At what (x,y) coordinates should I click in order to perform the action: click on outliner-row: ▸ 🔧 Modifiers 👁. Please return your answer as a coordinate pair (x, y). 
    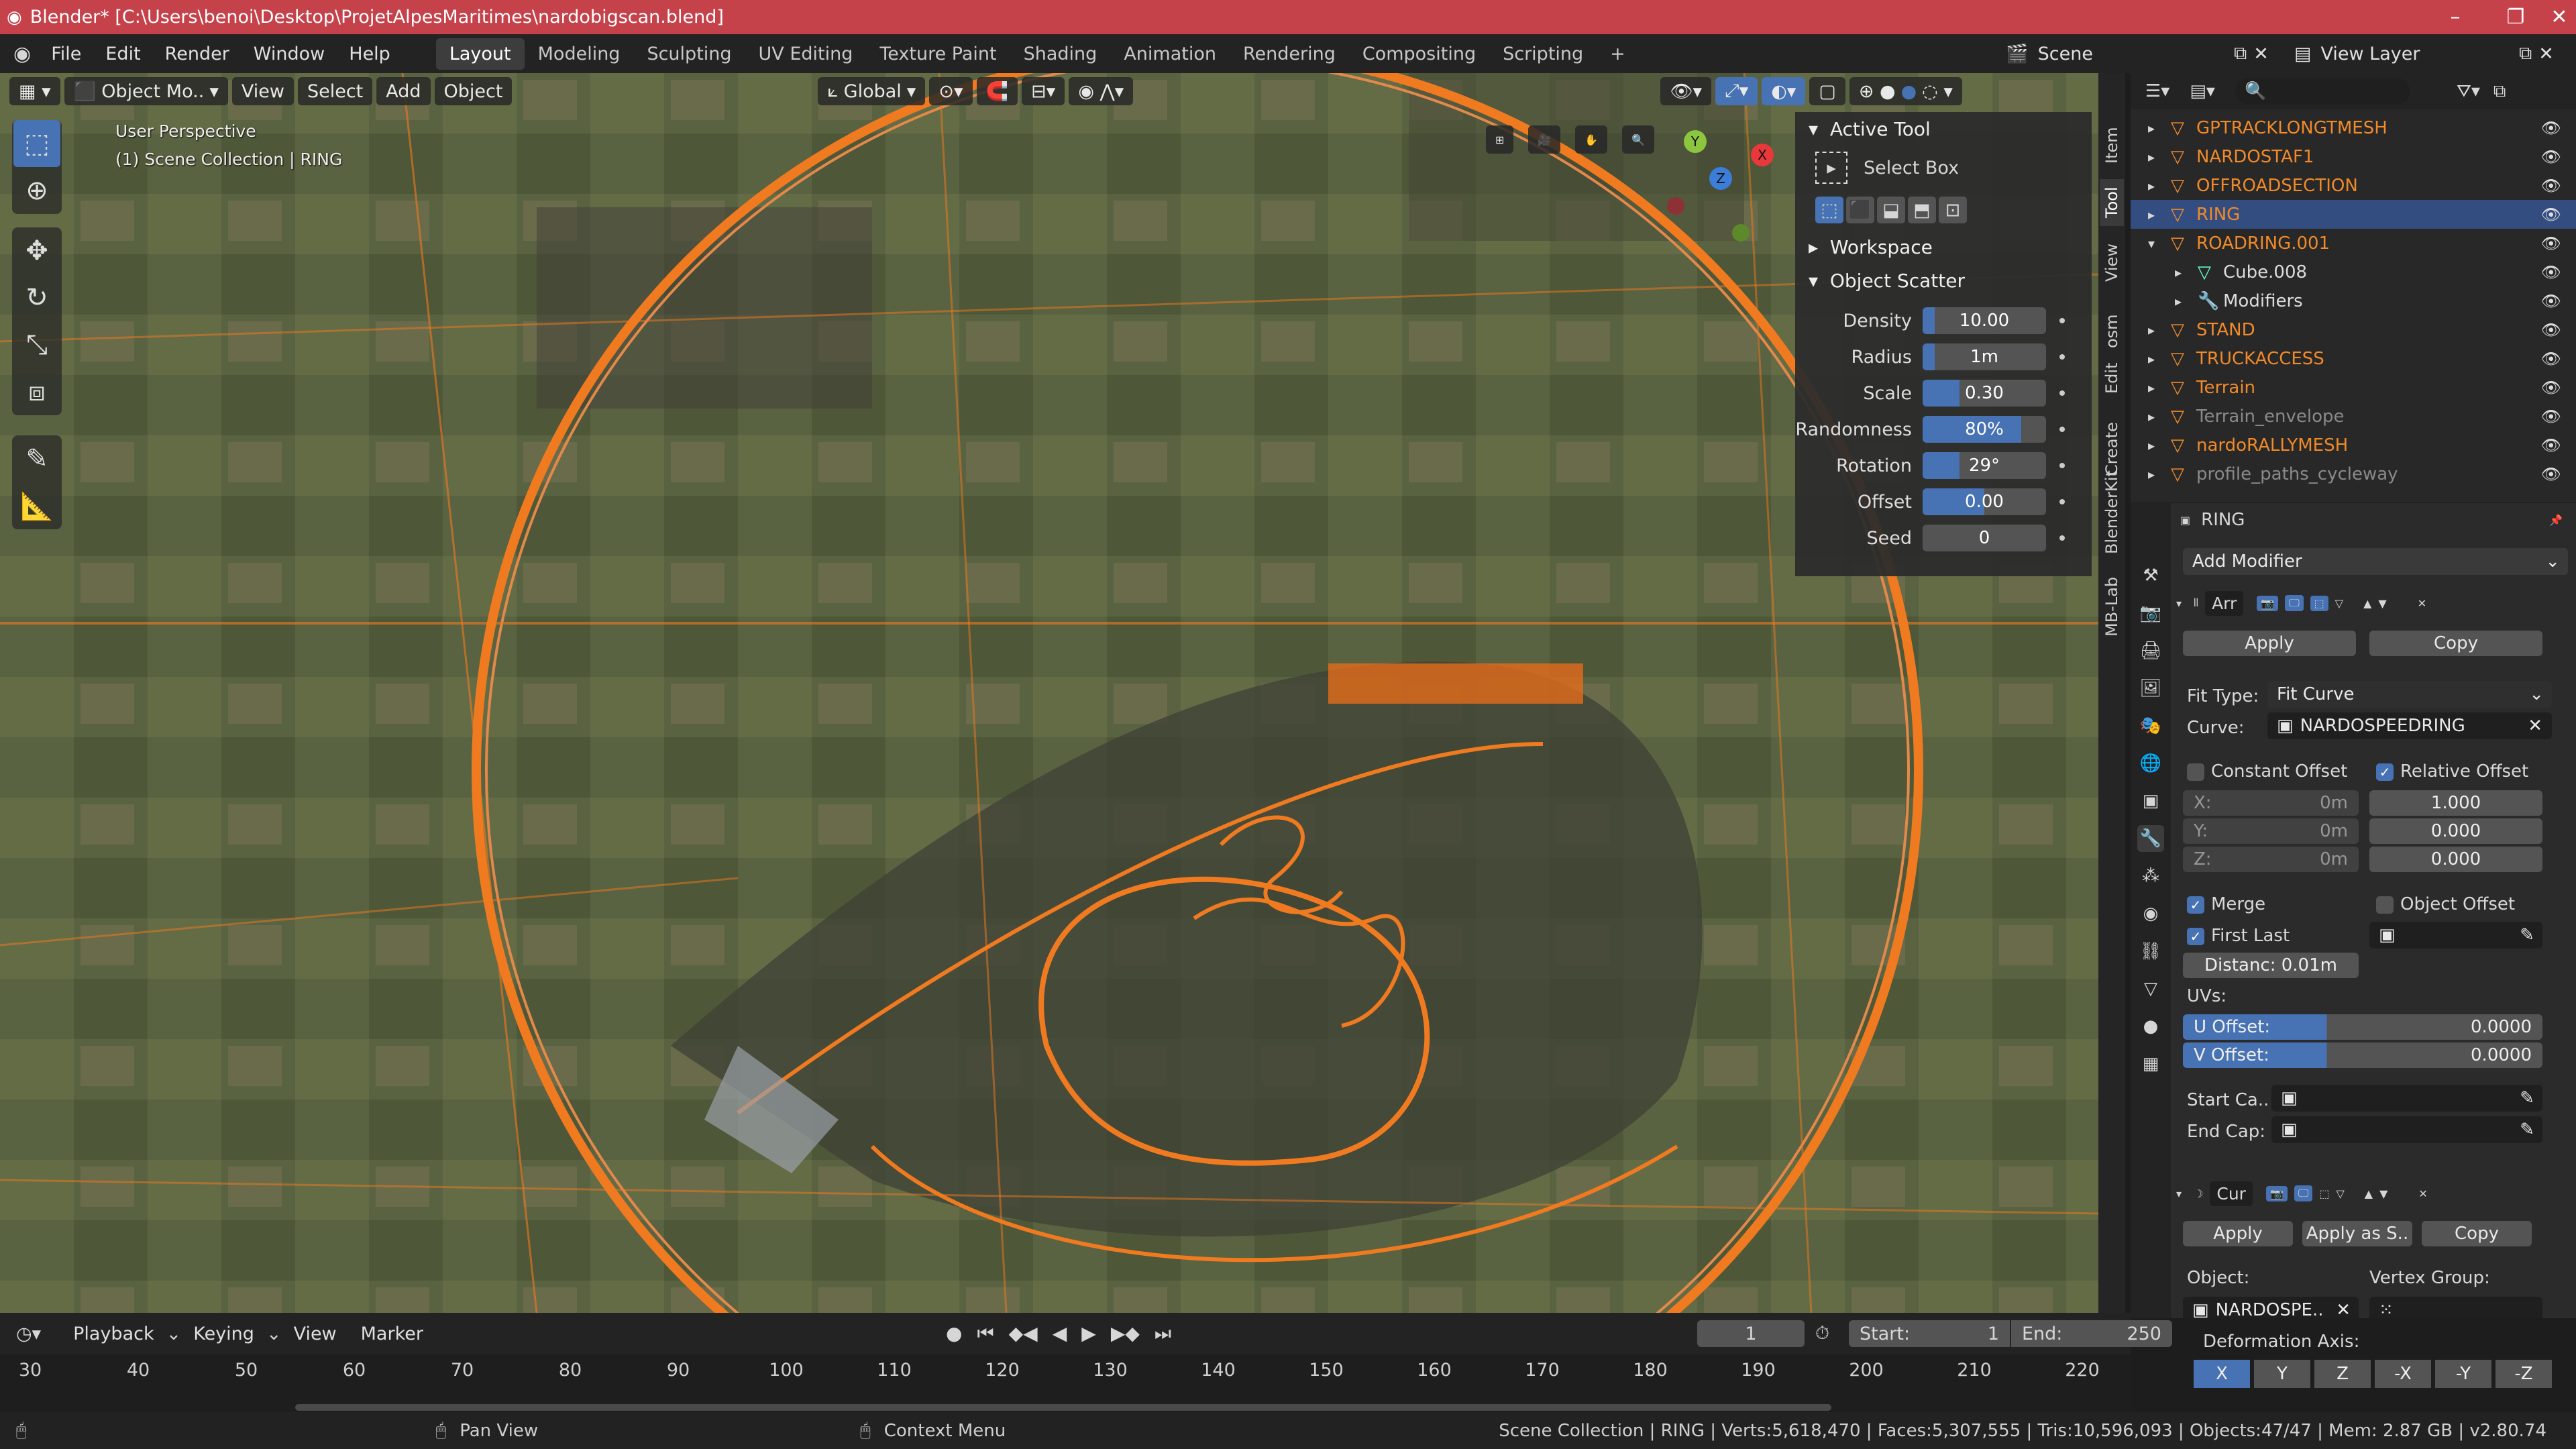
    Looking at the image, I should click on (2353, 300).